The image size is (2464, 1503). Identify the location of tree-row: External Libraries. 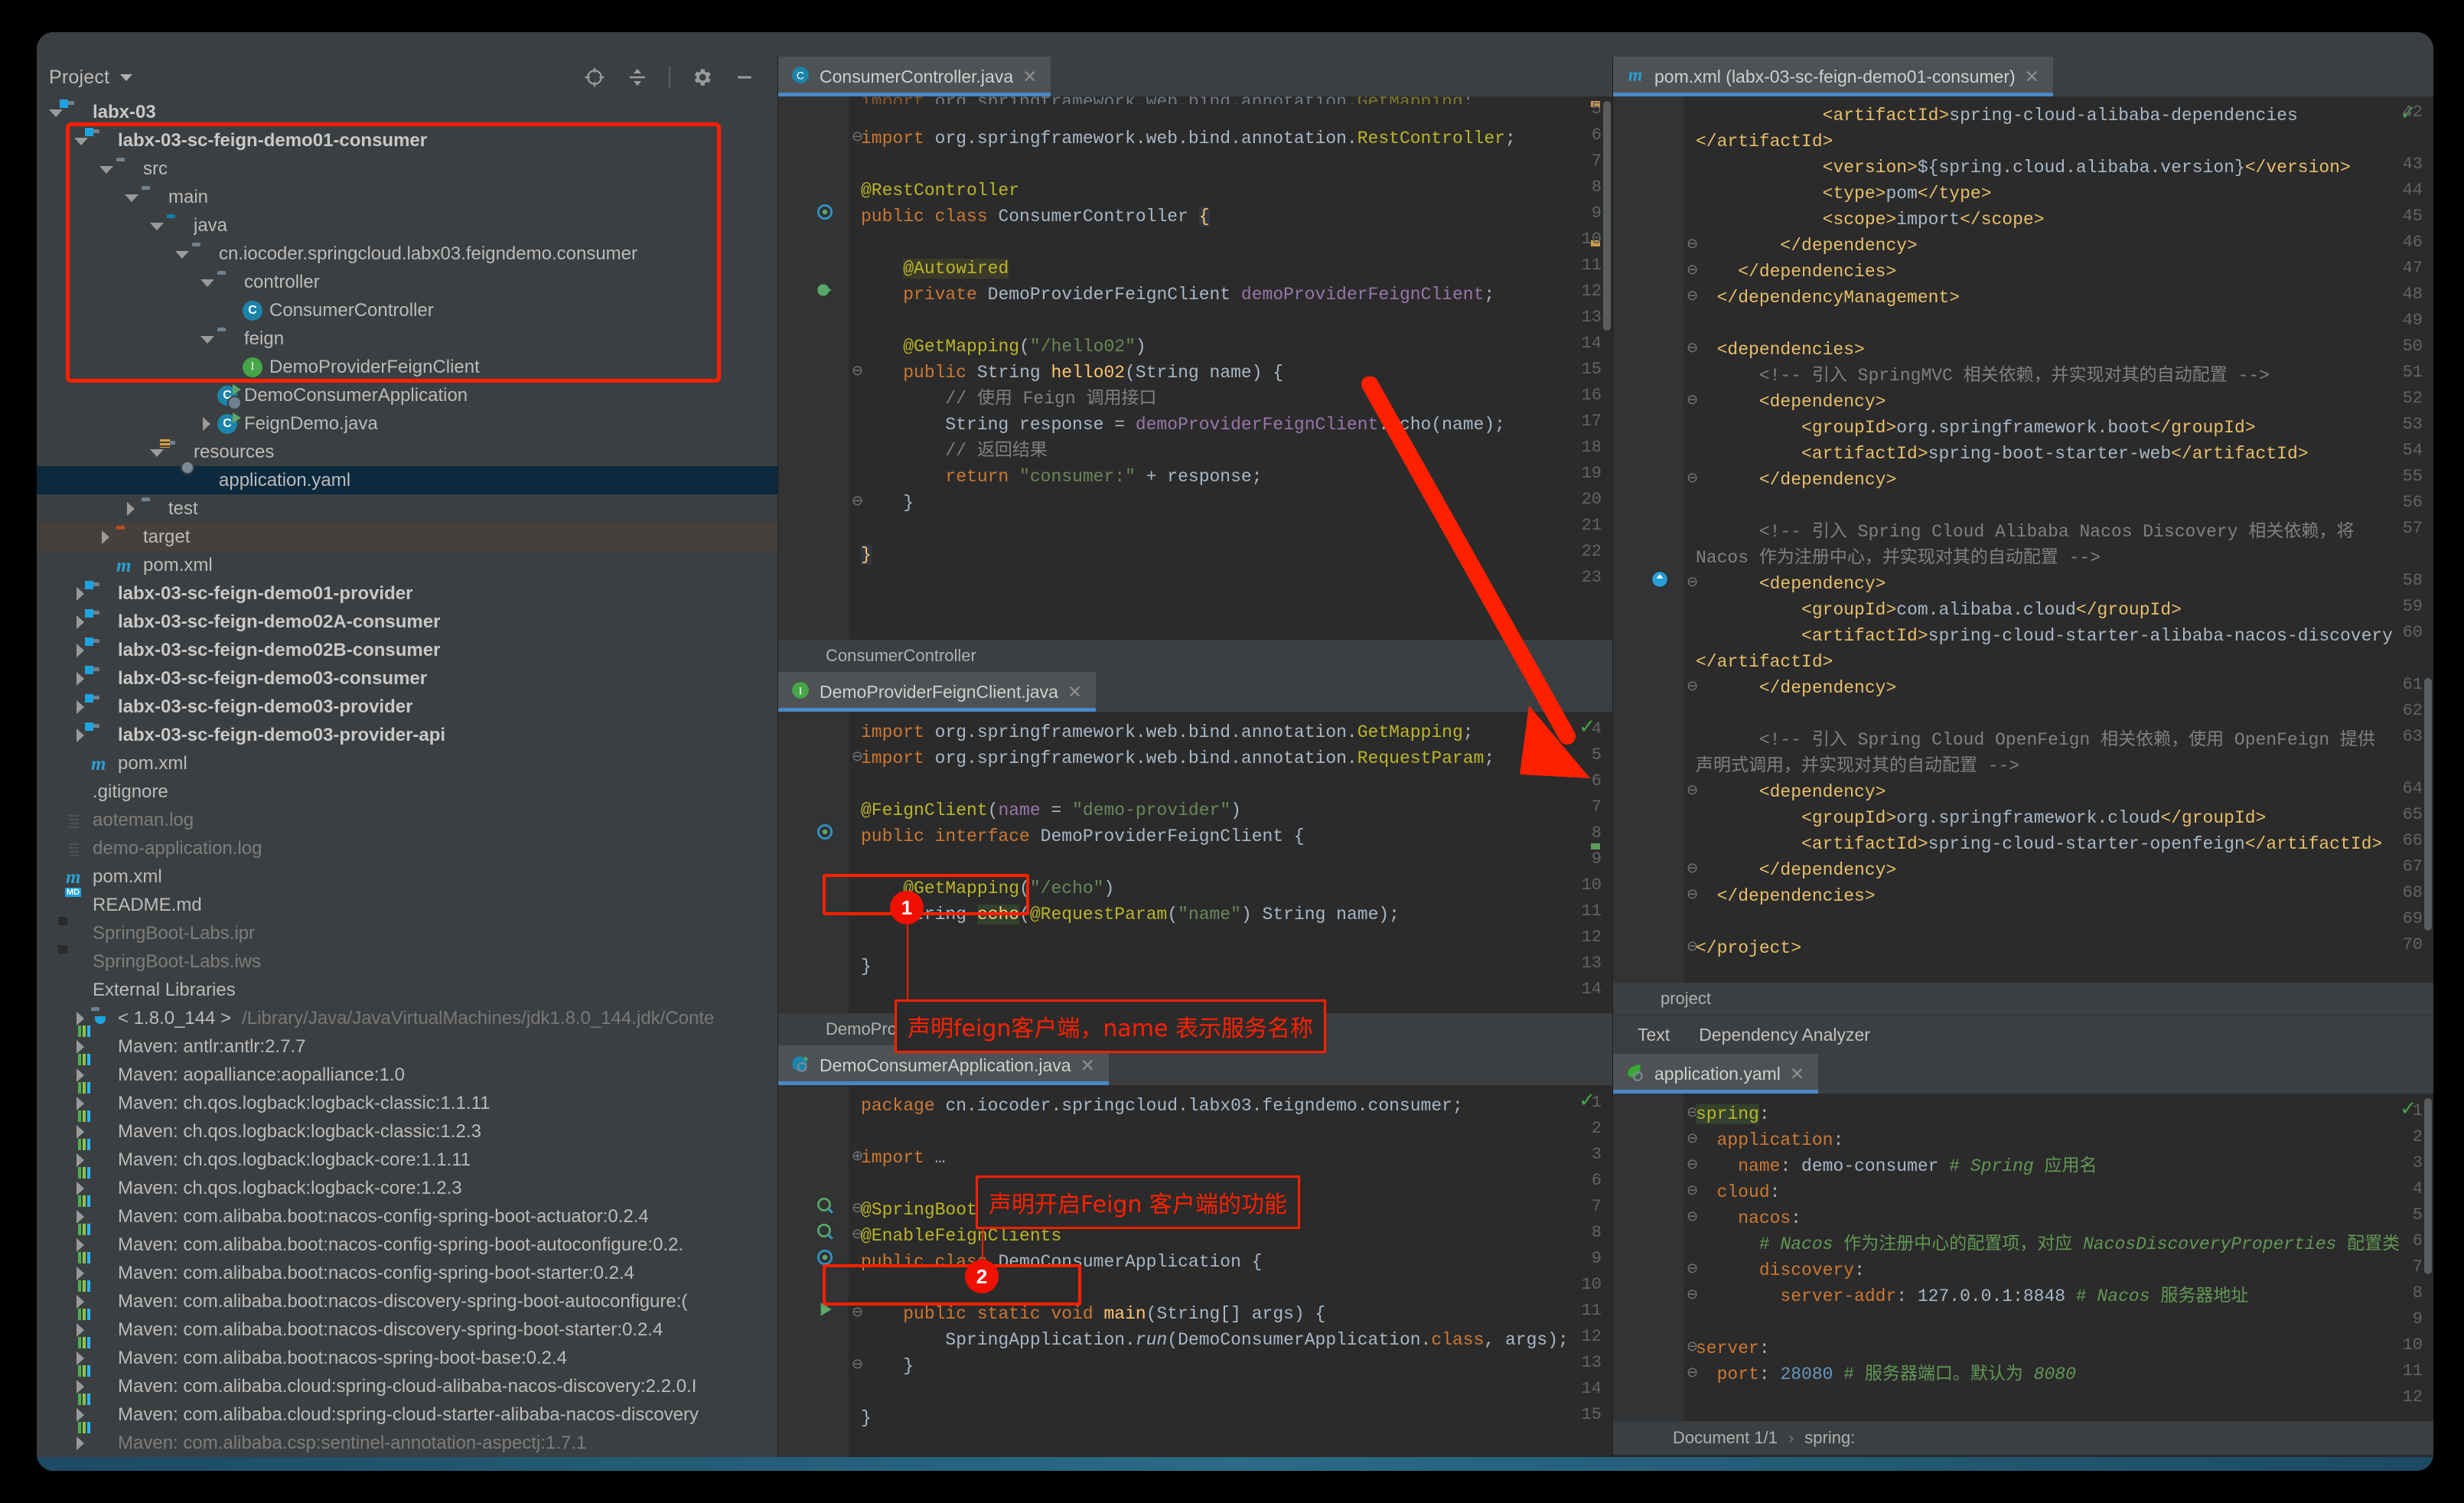
(407, 990).